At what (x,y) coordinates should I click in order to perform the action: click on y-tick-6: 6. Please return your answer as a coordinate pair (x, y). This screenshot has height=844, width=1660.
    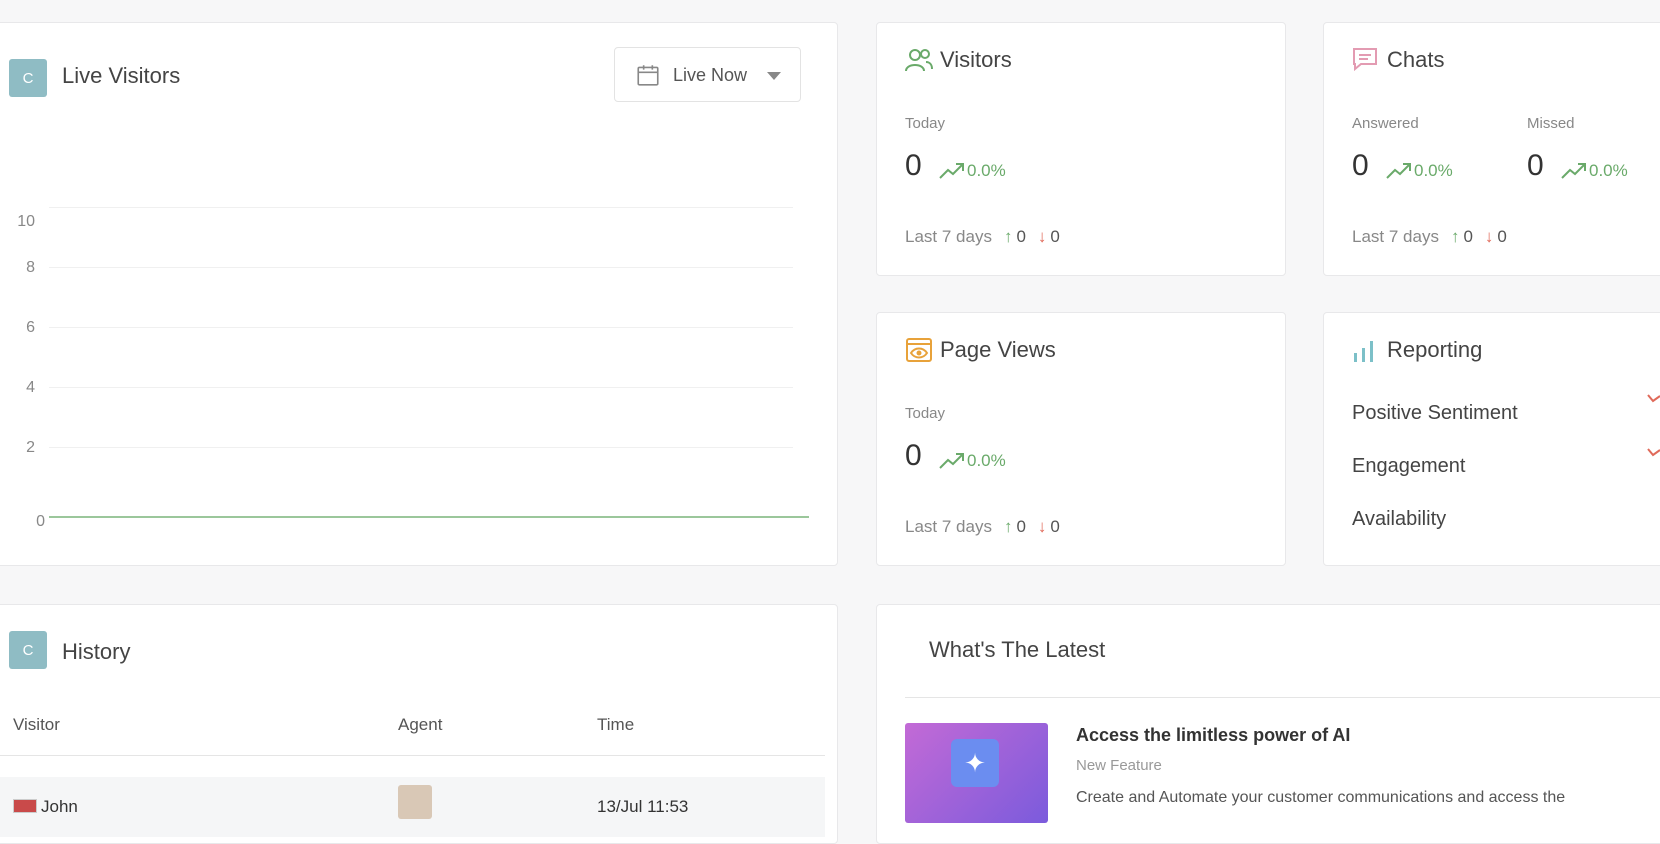
    Looking at the image, I should click on (30, 327).